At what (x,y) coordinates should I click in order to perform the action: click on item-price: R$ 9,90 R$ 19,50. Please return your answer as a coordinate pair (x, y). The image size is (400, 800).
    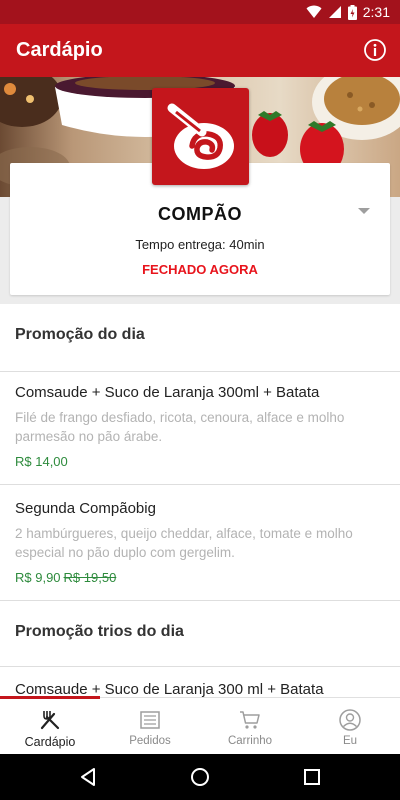
    Looking at the image, I should click on (65, 577).